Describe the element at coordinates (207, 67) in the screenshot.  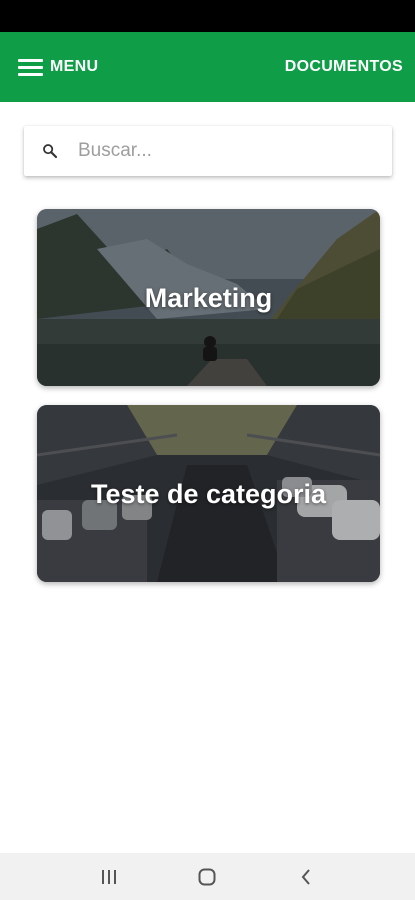
I see `app-bar: MENU DOCUMENTOS` at that location.